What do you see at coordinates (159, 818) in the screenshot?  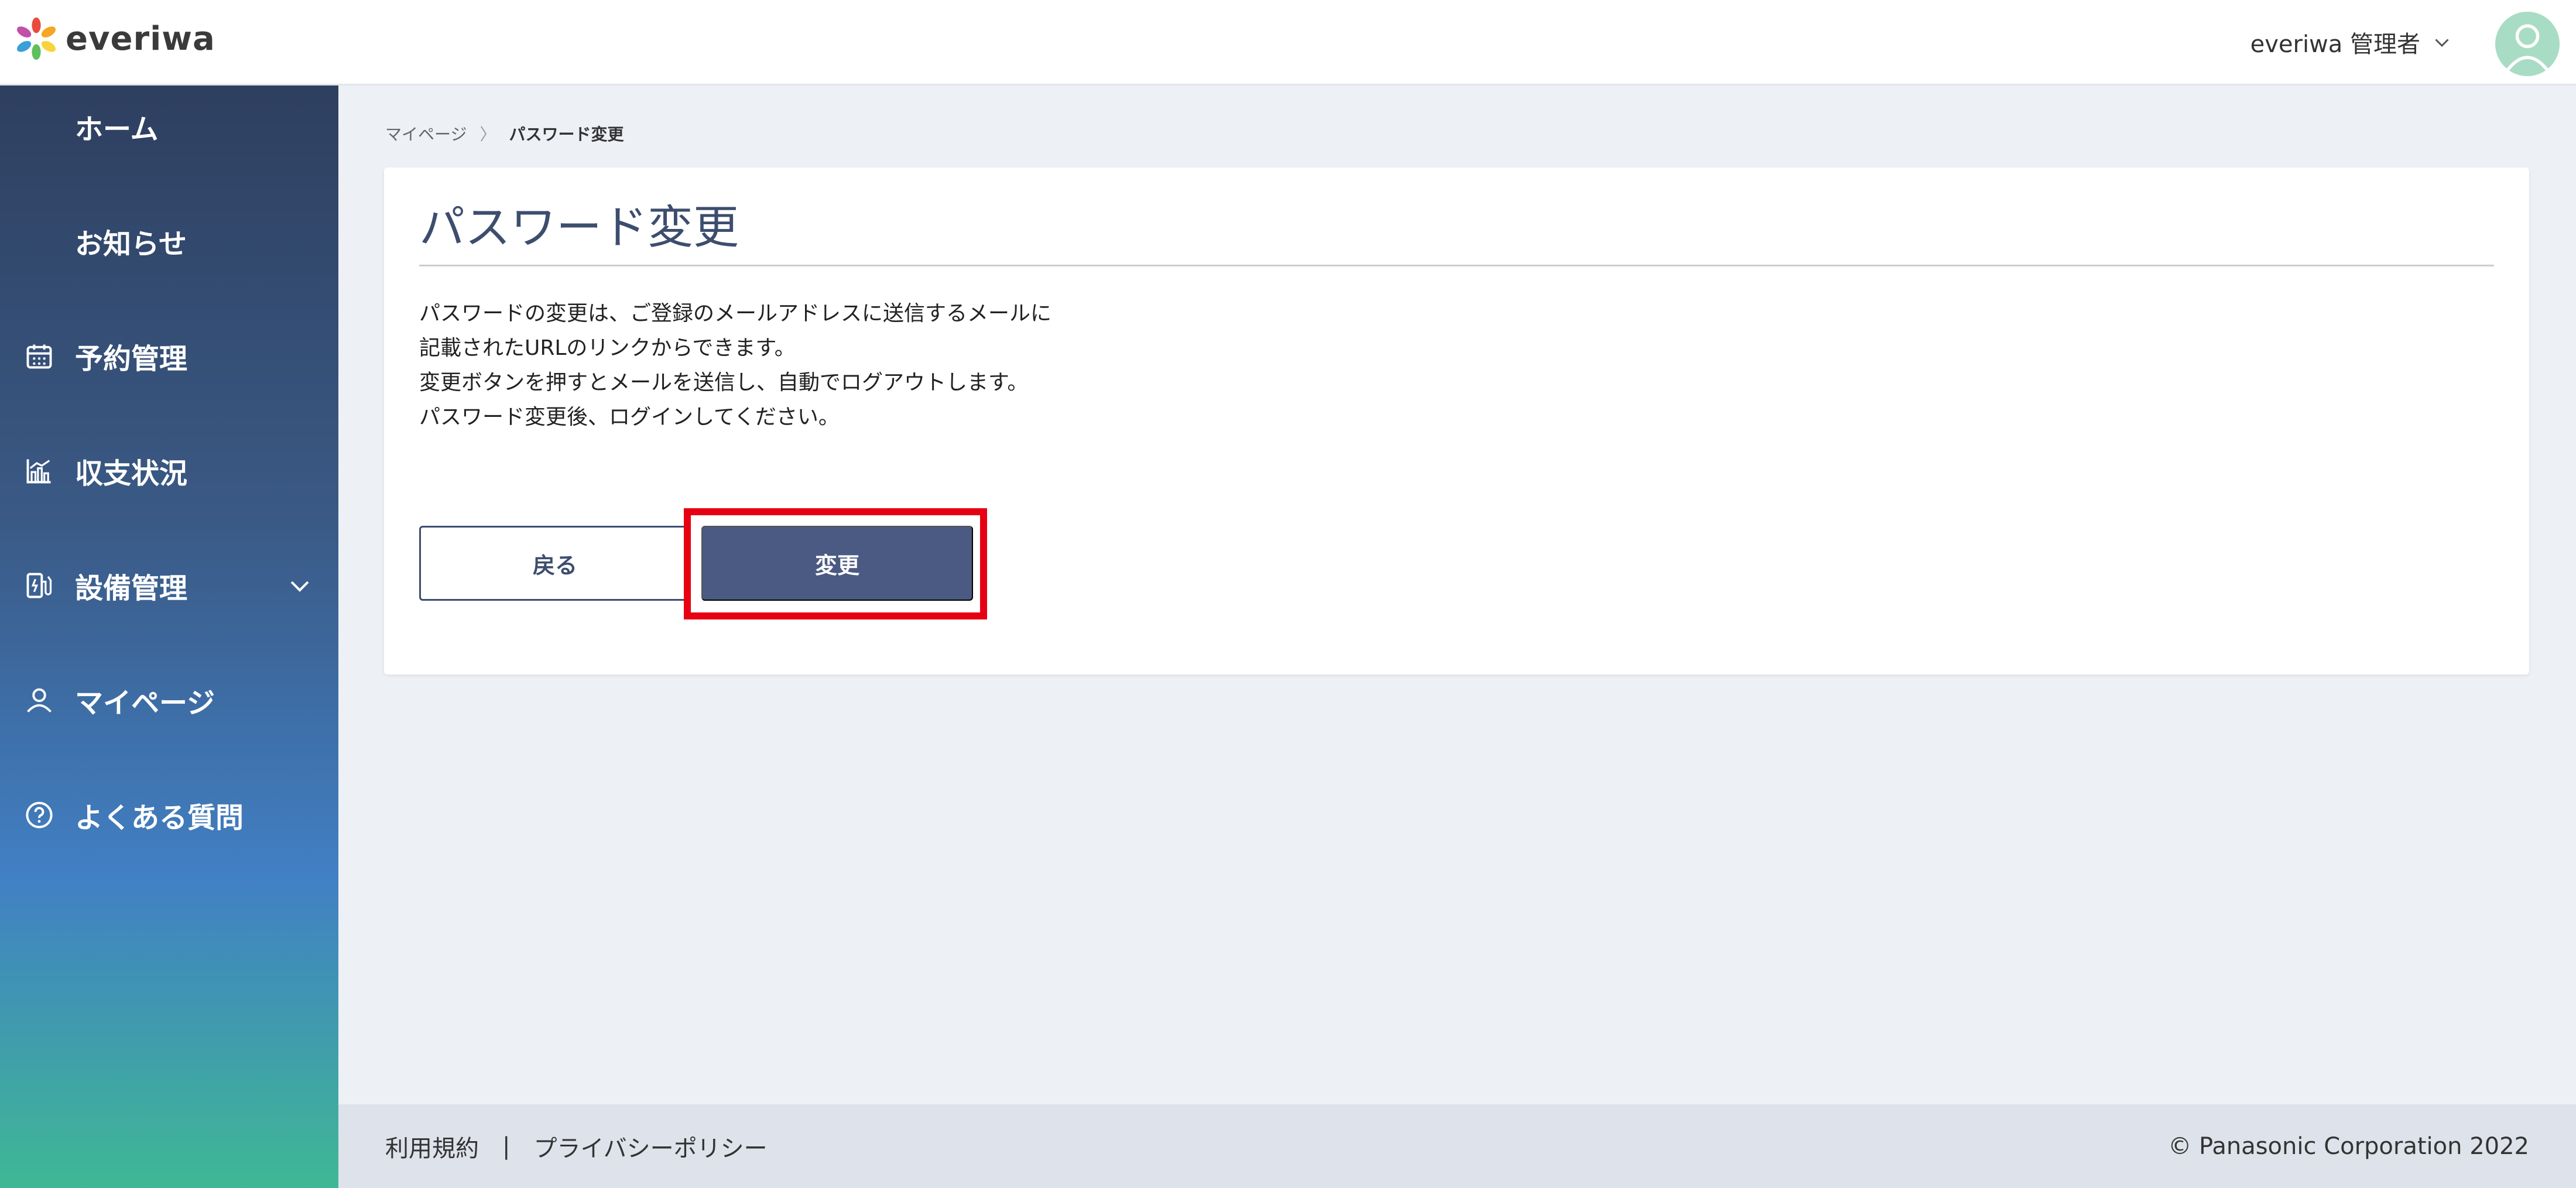 I see `sidebar-item-label: よくある質問` at bounding box center [159, 818].